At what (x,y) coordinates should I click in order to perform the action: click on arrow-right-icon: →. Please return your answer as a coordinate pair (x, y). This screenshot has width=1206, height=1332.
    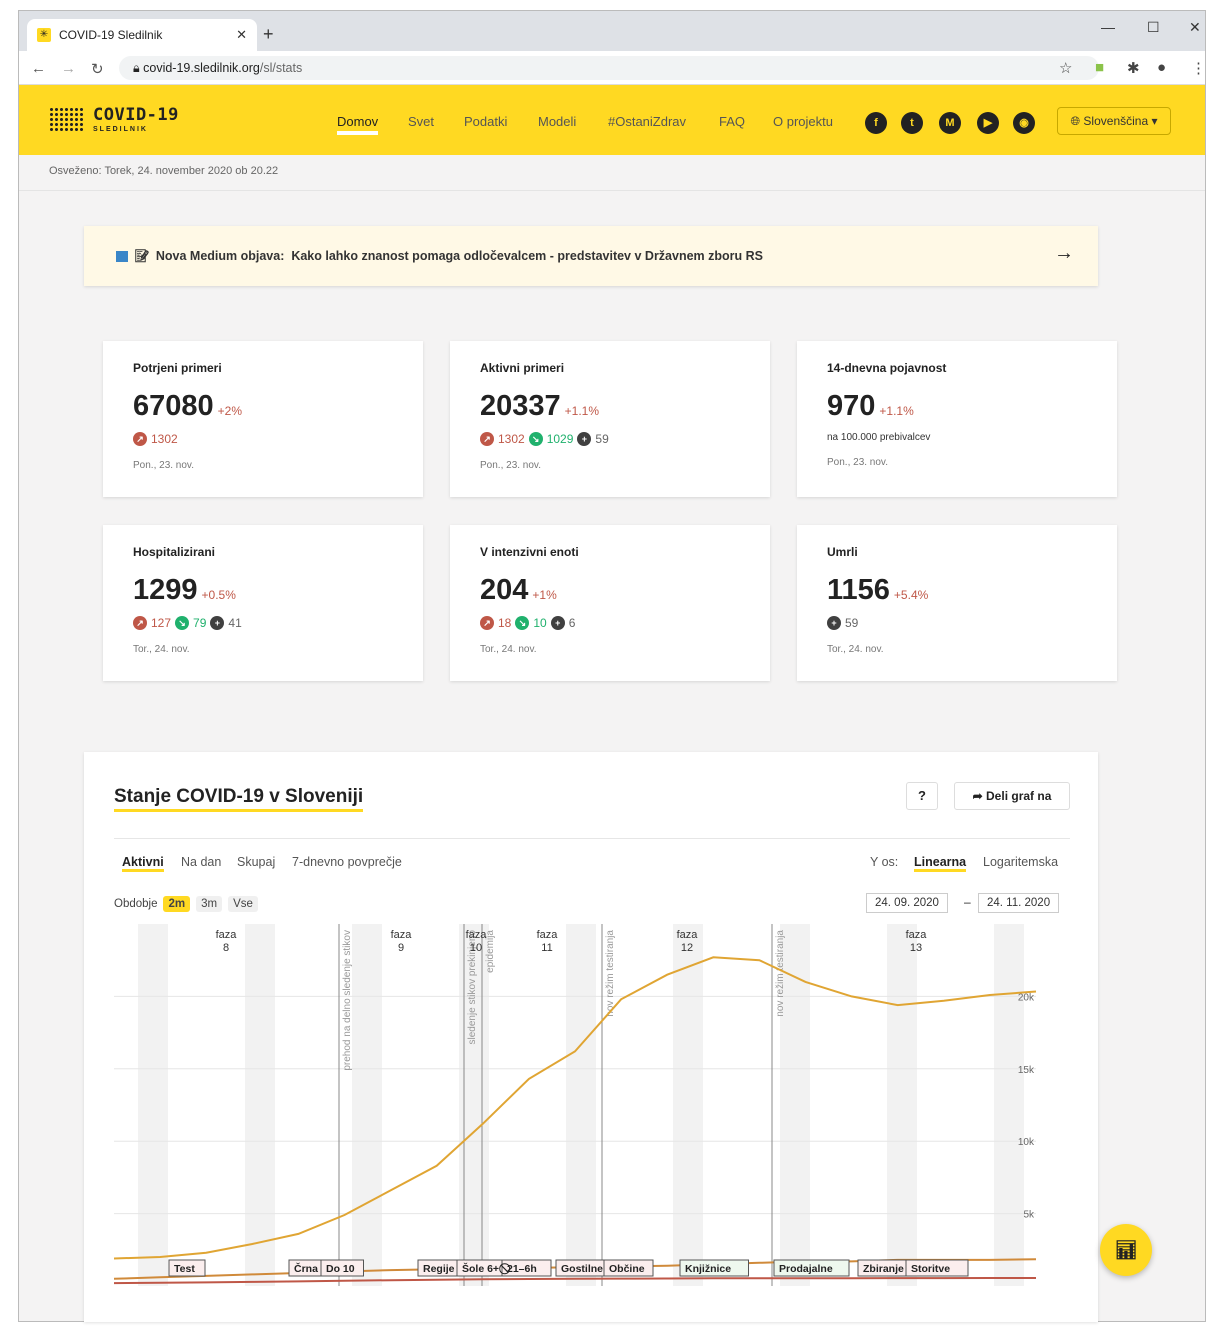
    Looking at the image, I should click on (1064, 253).